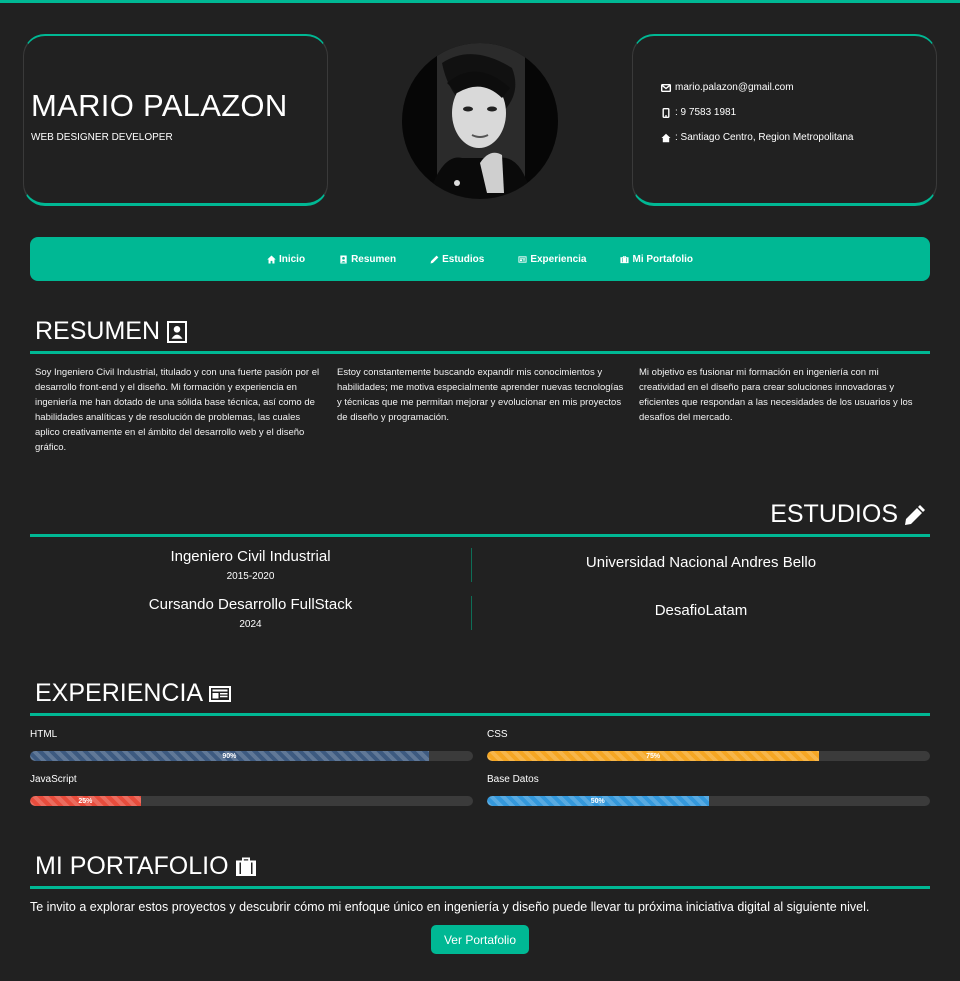 The image size is (960, 981). Describe the element at coordinates (111, 331) in the screenshot. I see `resumen-heading: RESUMEN` at that location.